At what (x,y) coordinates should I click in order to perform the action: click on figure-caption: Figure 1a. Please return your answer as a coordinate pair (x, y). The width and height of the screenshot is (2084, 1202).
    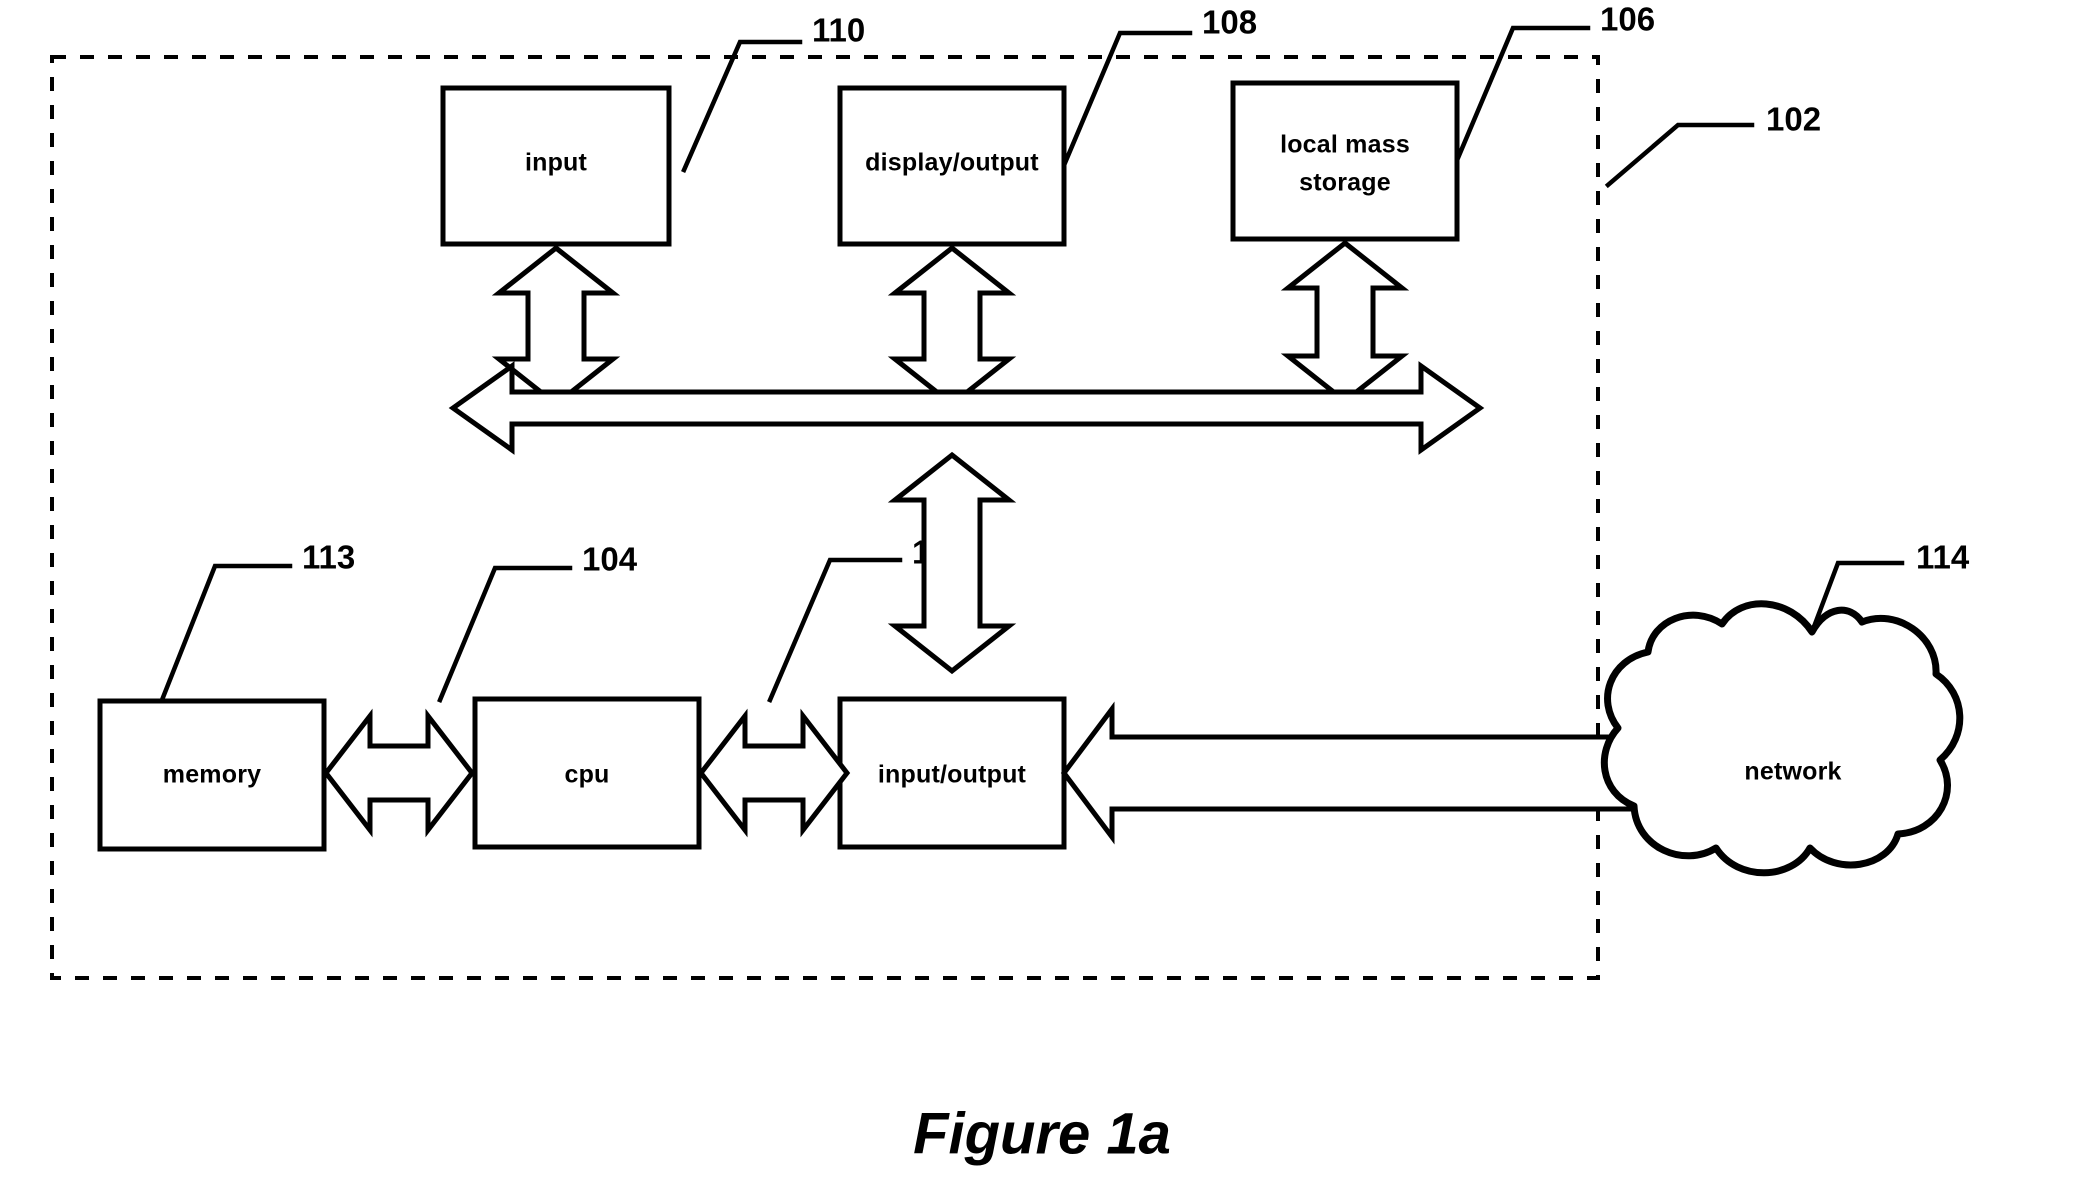
    Looking at the image, I should click on (1042, 1133).